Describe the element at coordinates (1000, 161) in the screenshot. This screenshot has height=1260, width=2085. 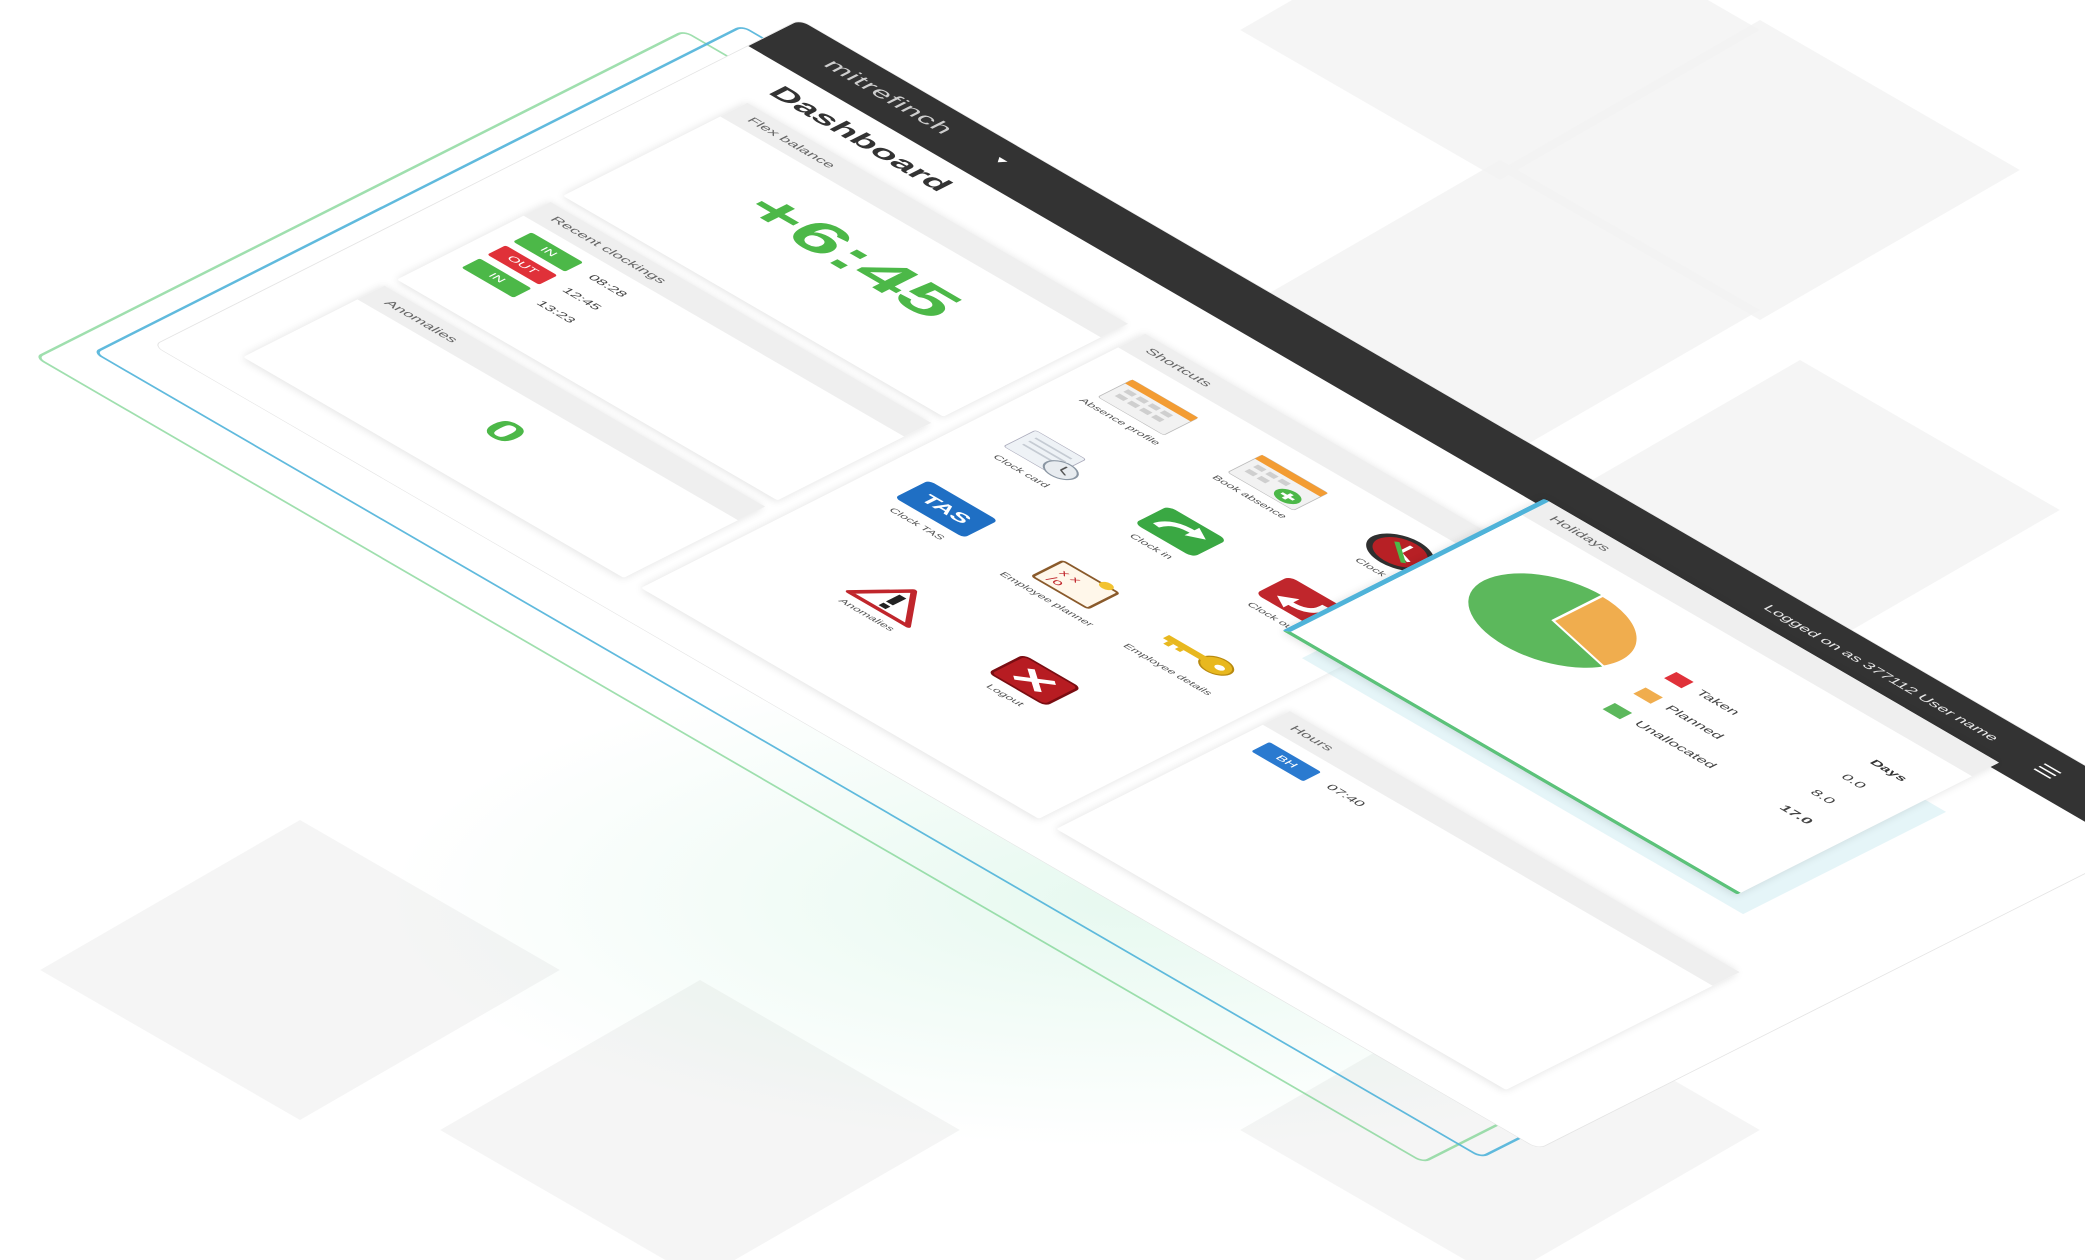
I see `chevron-down-icon: ▼` at that location.